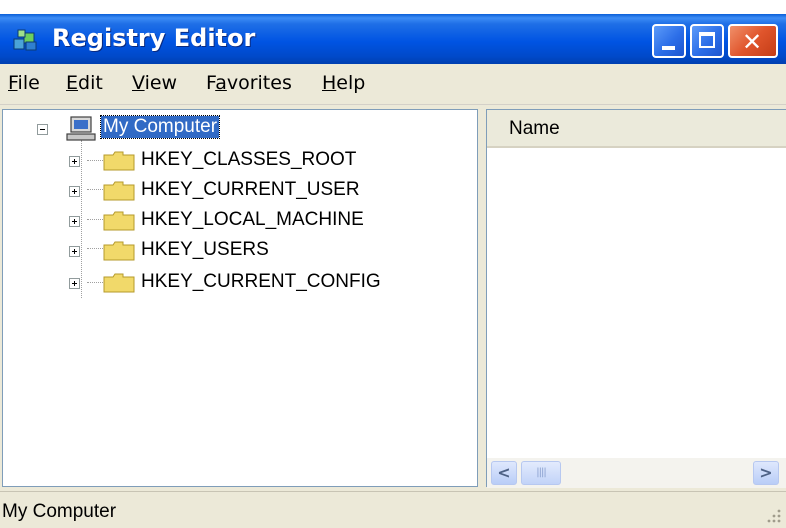 The height and width of the screenshot is (528, 786). What do you see at coordinates (154, 83) in the screenshot?
I see `menu-view: View` at bounding box center [154, 83].